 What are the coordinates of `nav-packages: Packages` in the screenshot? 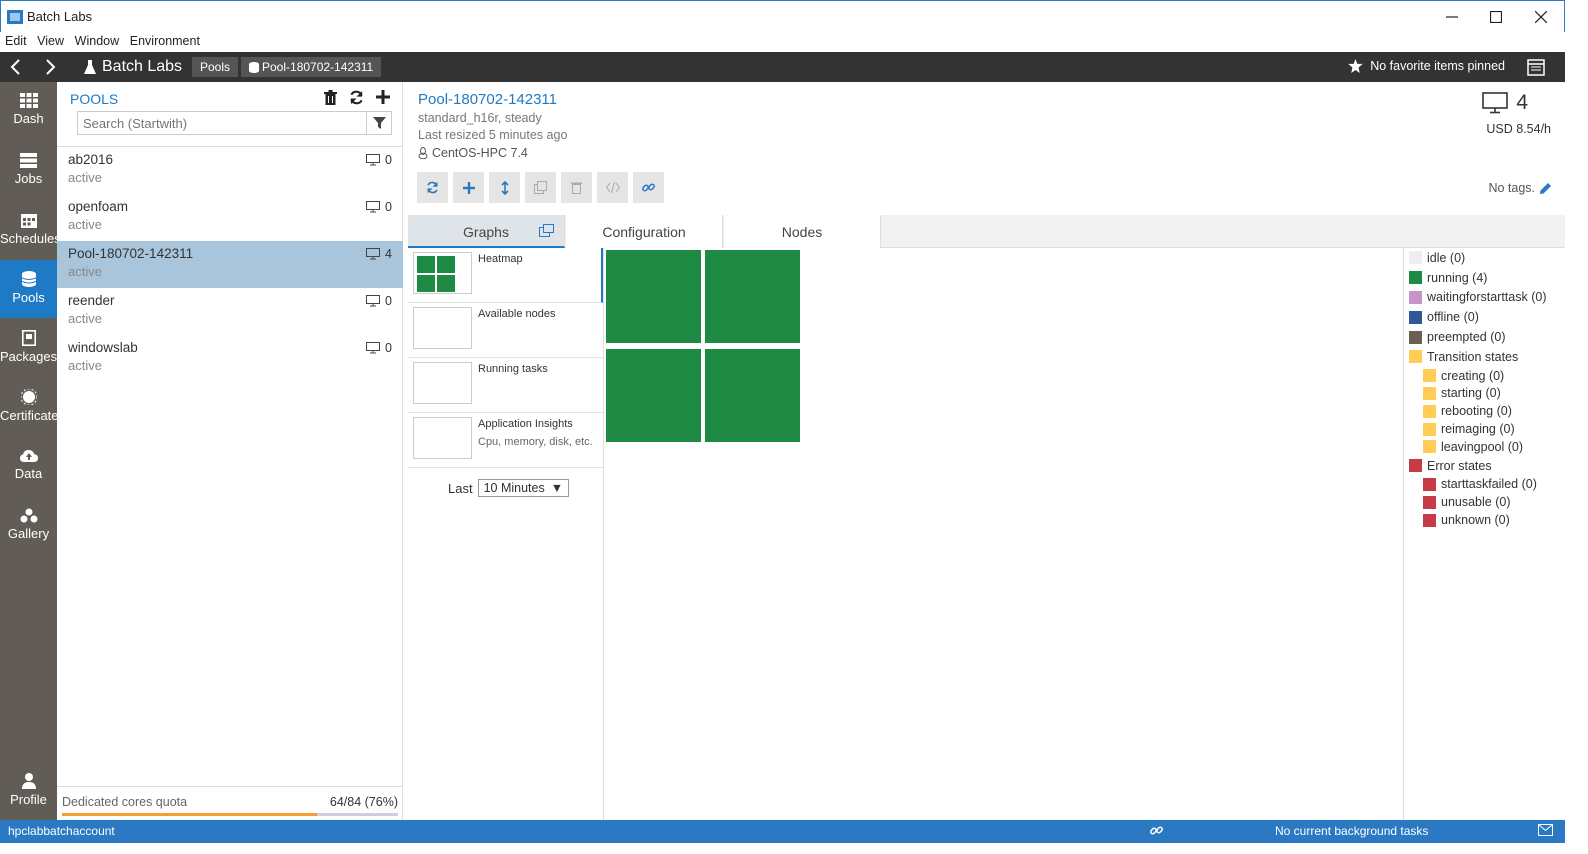 It's located at (28, 348).